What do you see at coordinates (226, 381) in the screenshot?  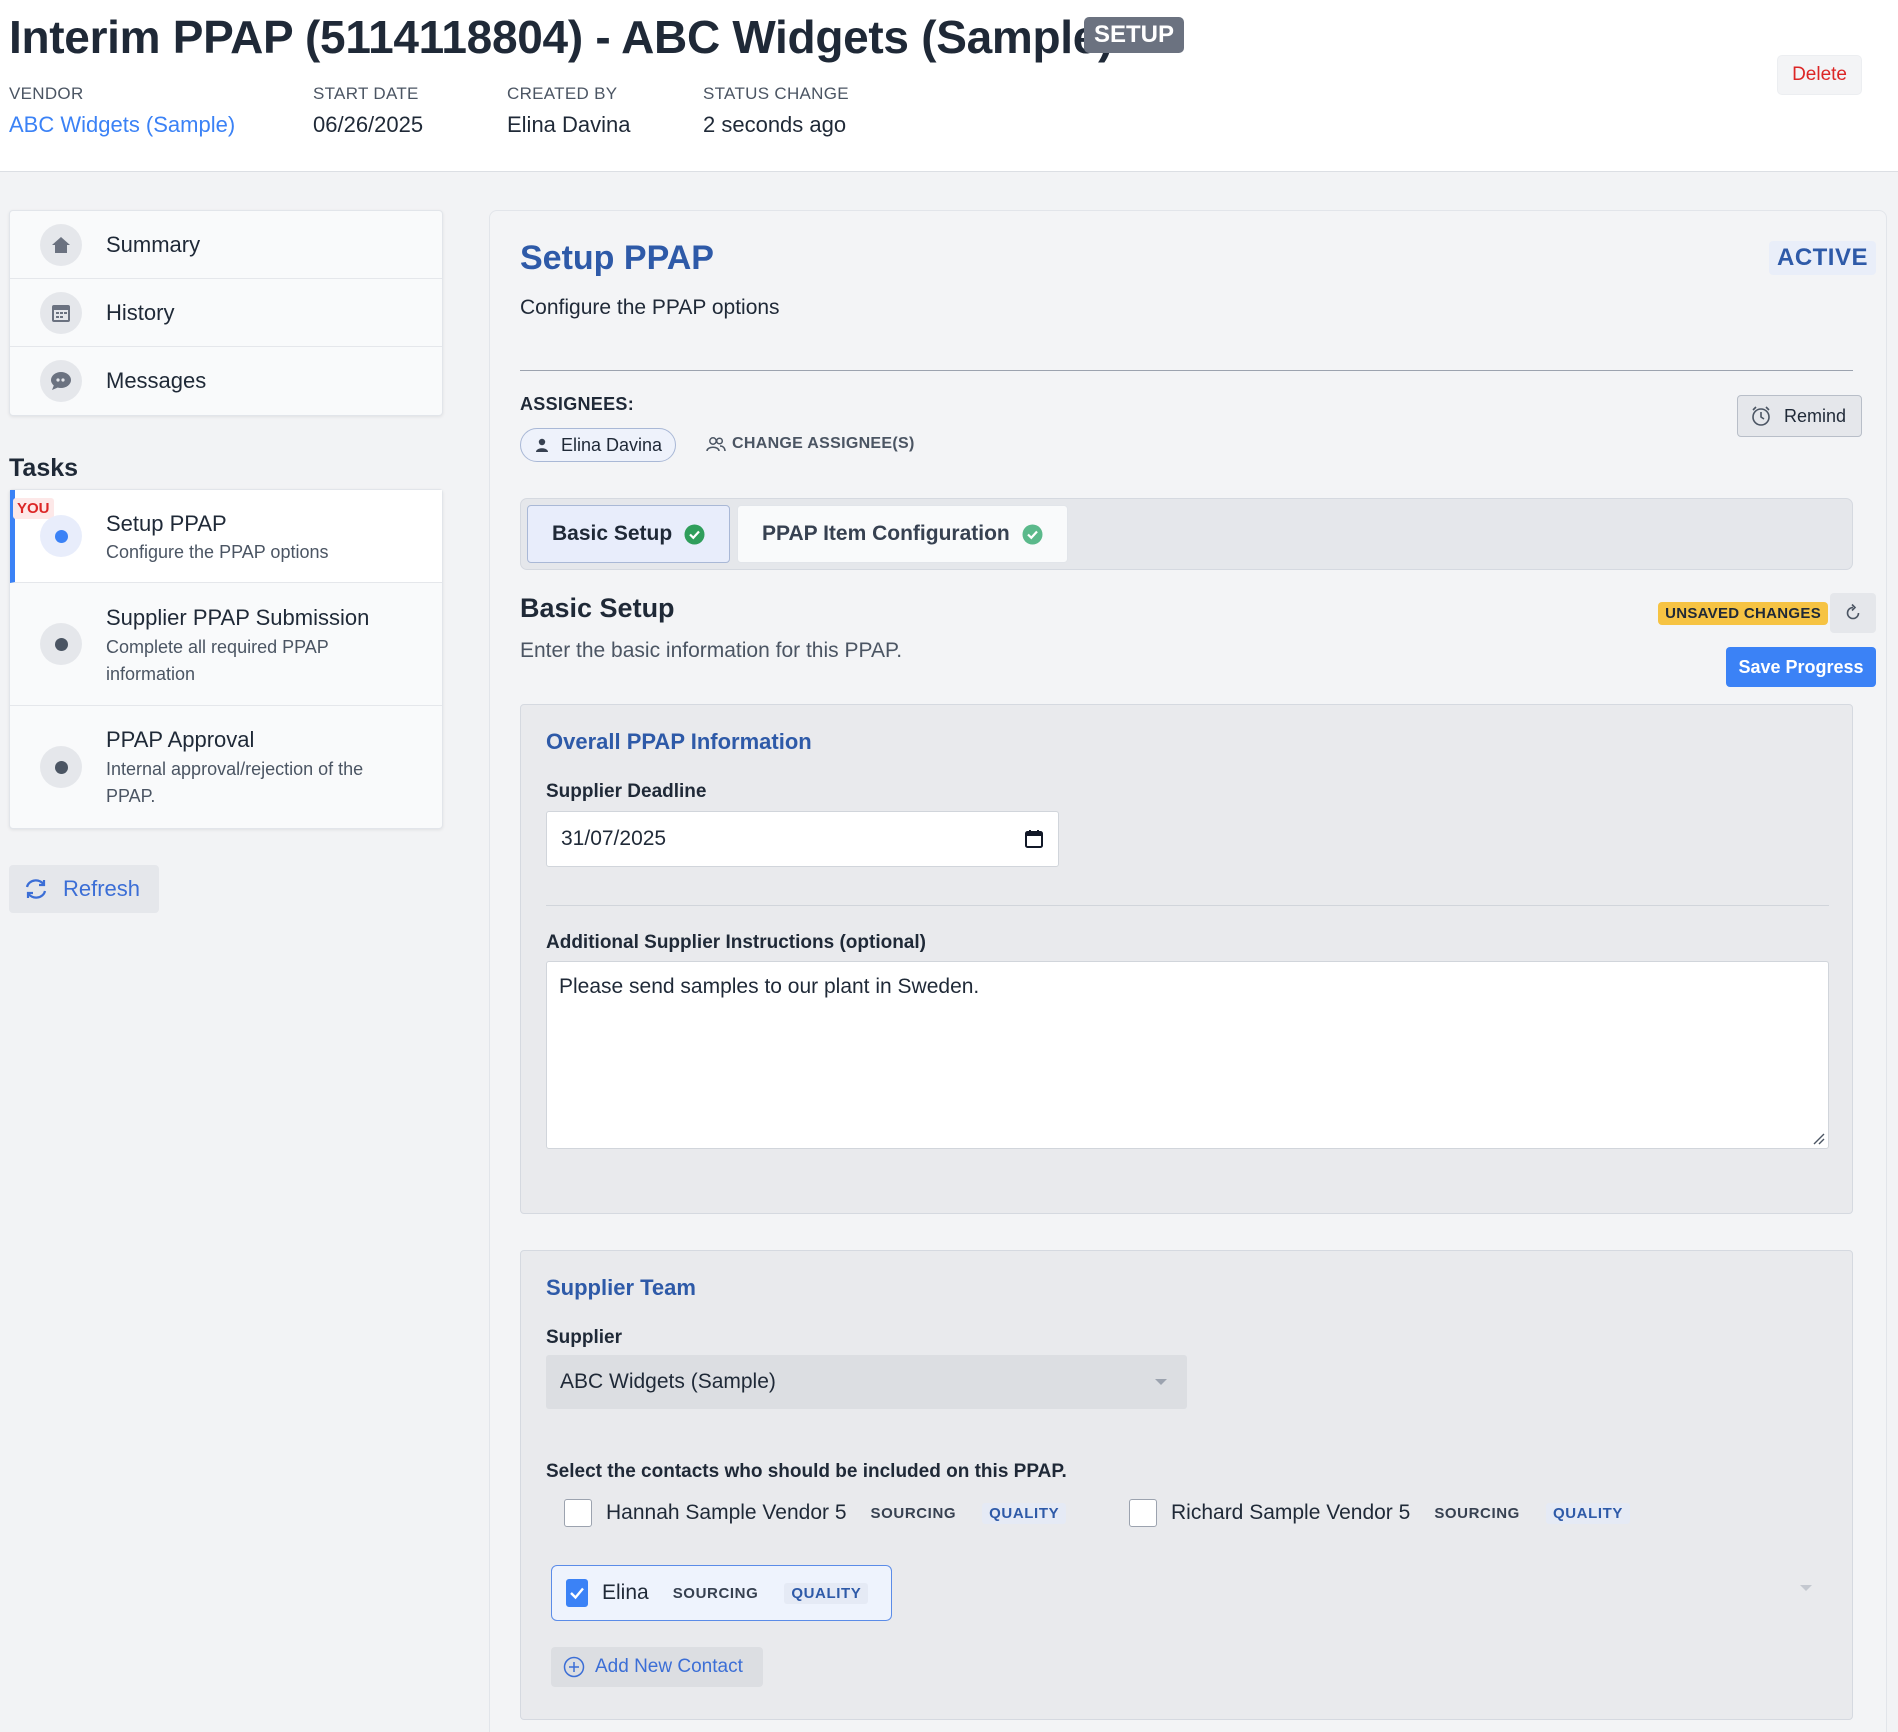 I see `sidebar-item-messages: Messages` at bounding box center [226, 381].